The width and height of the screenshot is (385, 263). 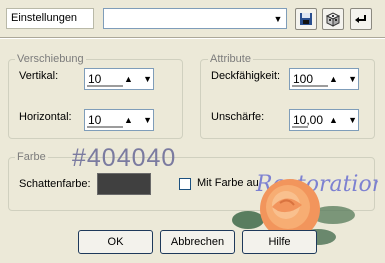 I want to click on cancel-button-label: Abbrechen, so click(x=197, y=242).